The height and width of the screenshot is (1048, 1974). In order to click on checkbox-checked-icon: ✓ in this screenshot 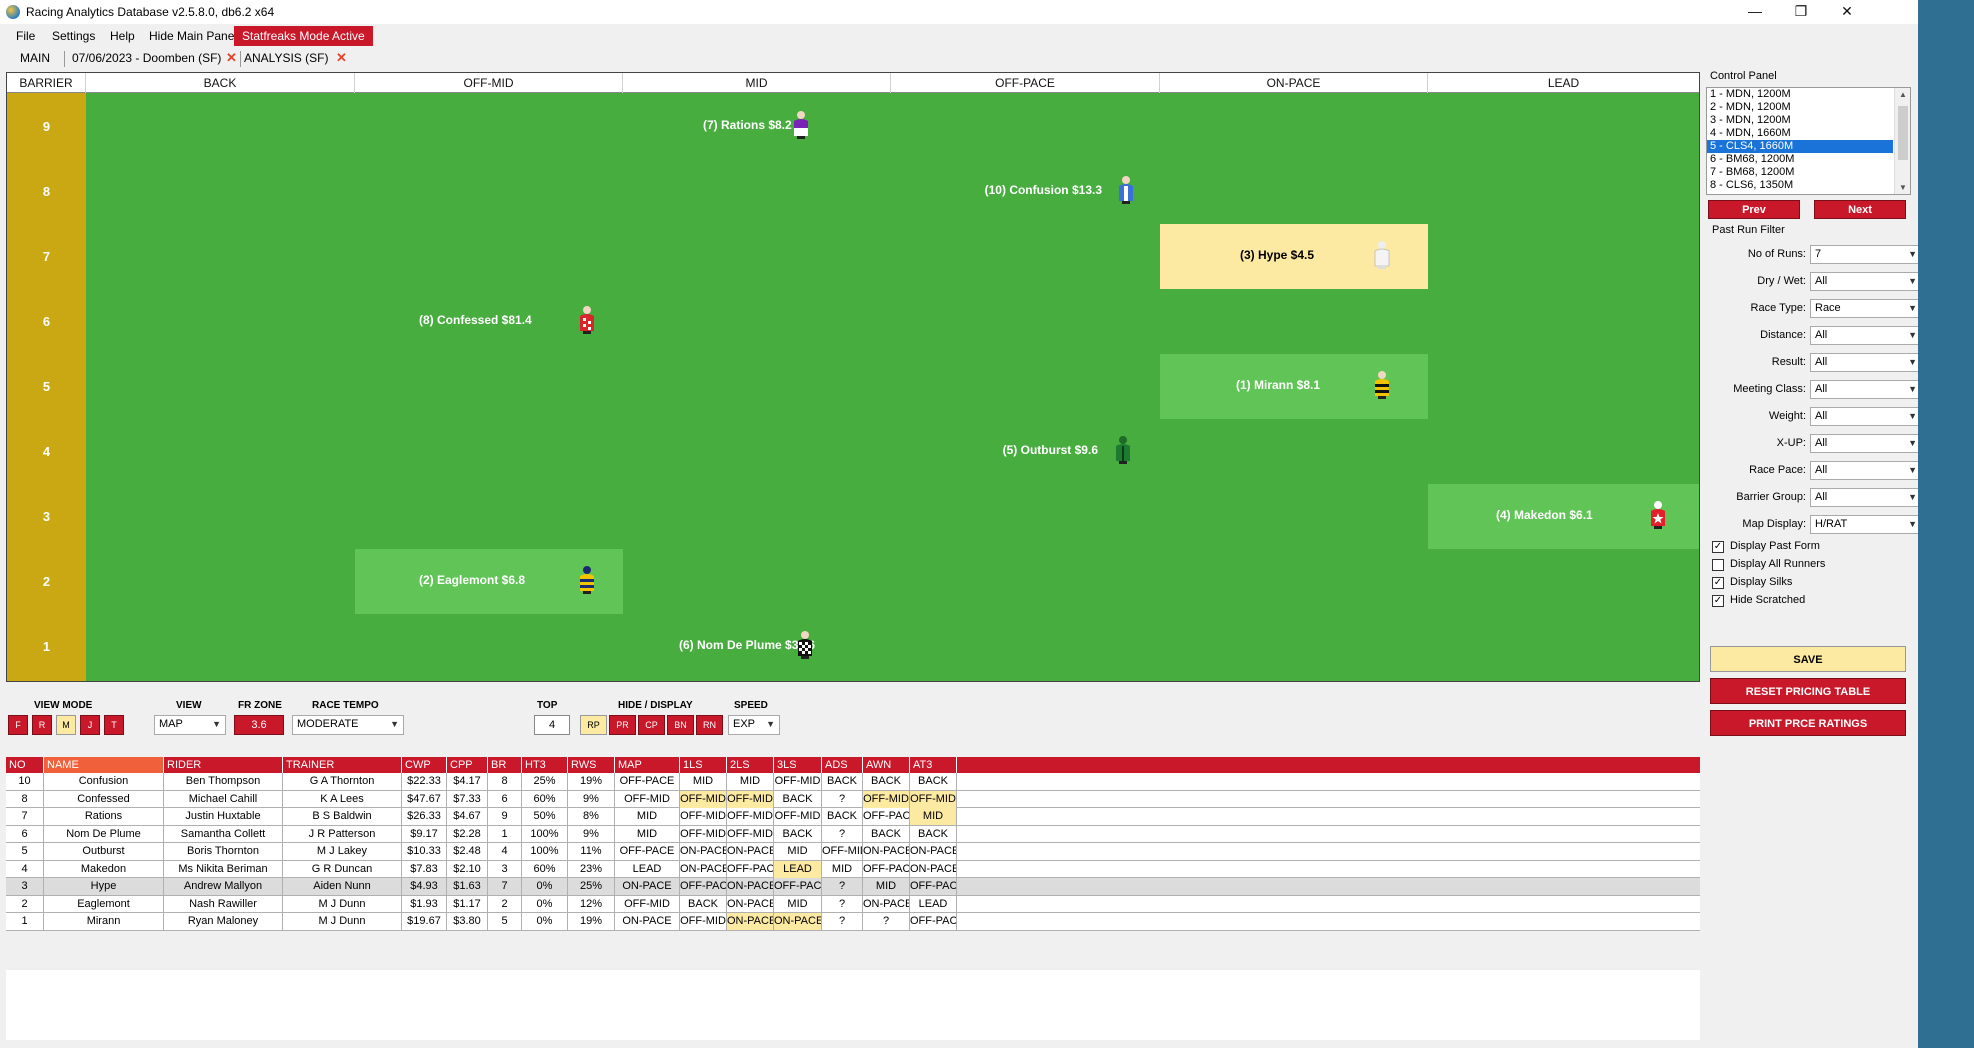, I will do `click(1718, 583)`.